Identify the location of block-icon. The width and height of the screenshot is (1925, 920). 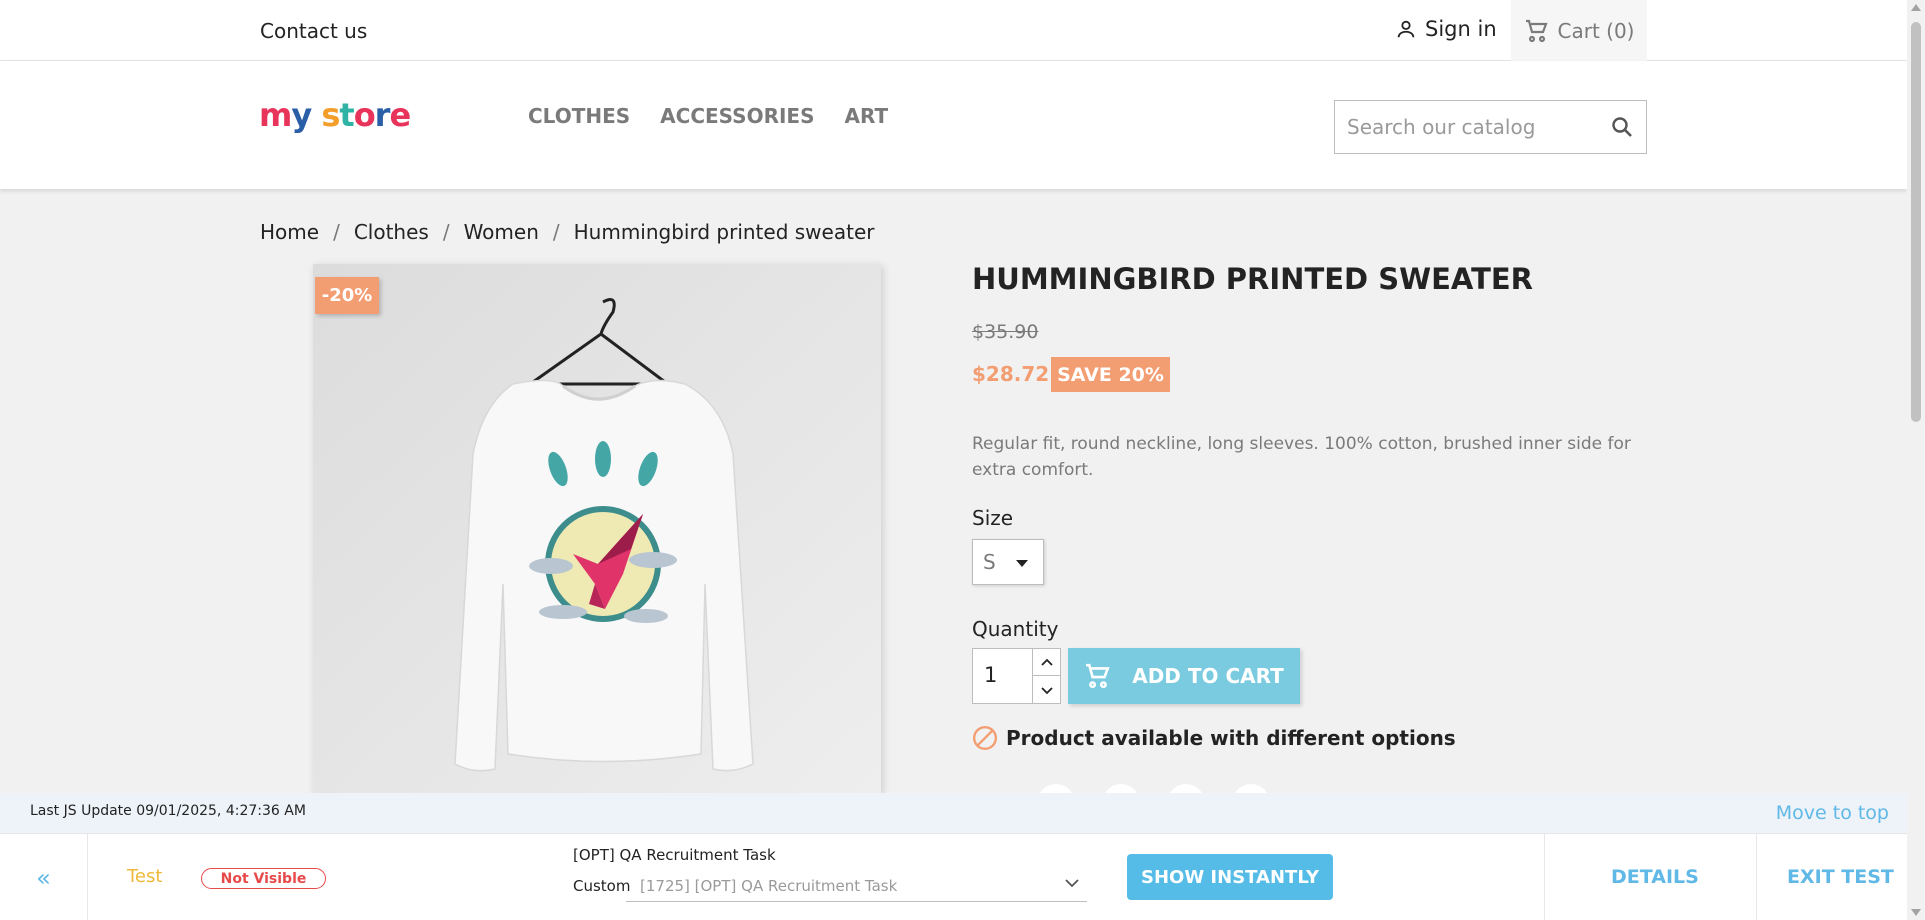
(985, 738).